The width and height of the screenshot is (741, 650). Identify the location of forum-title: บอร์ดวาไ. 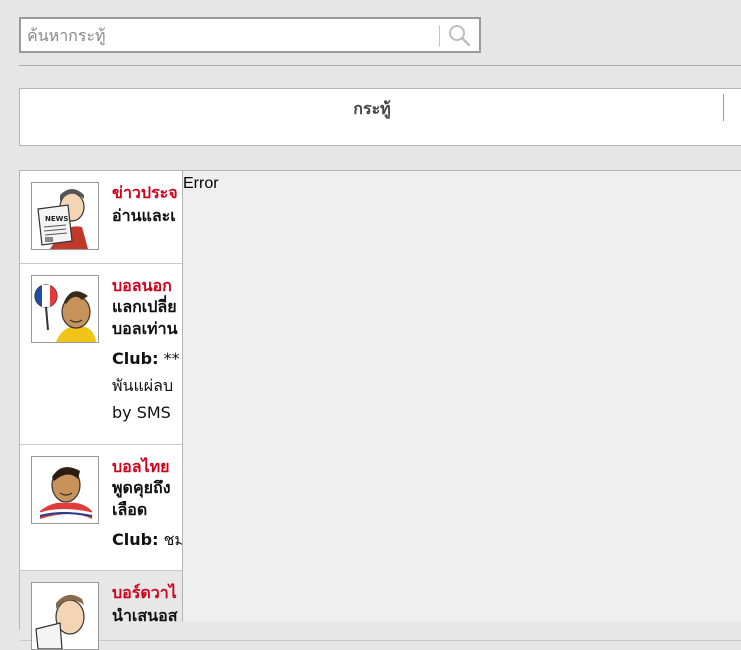
(144, 593).